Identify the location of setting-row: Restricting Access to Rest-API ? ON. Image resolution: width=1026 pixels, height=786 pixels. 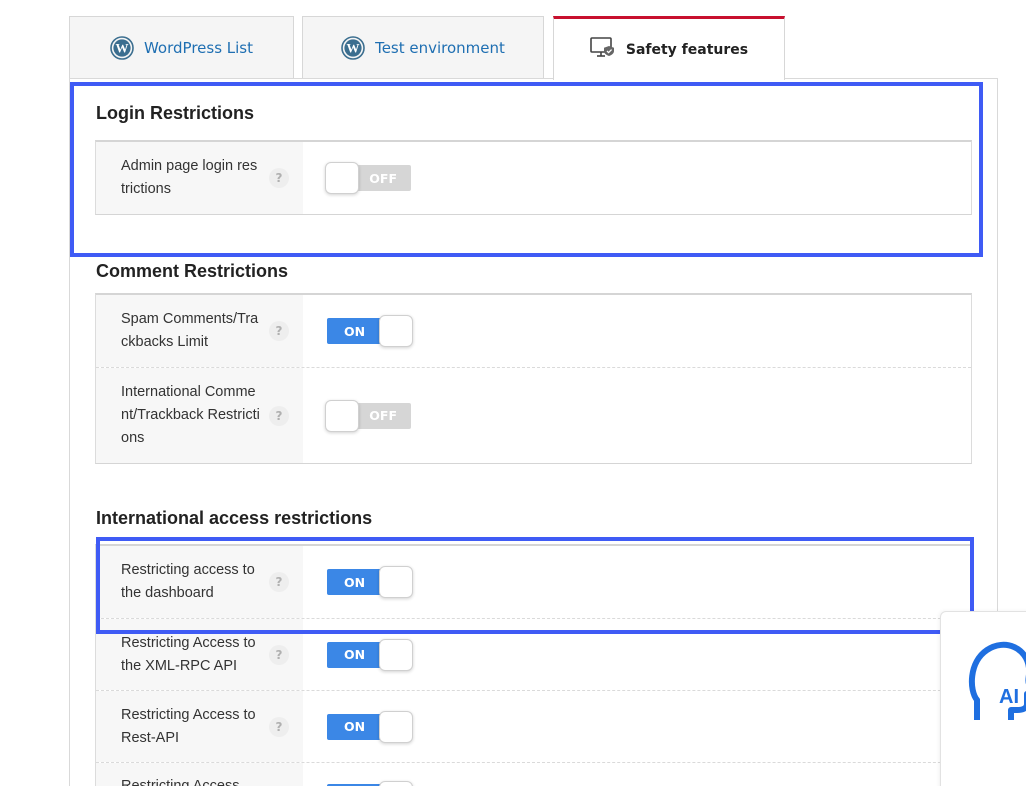
(533, 727).